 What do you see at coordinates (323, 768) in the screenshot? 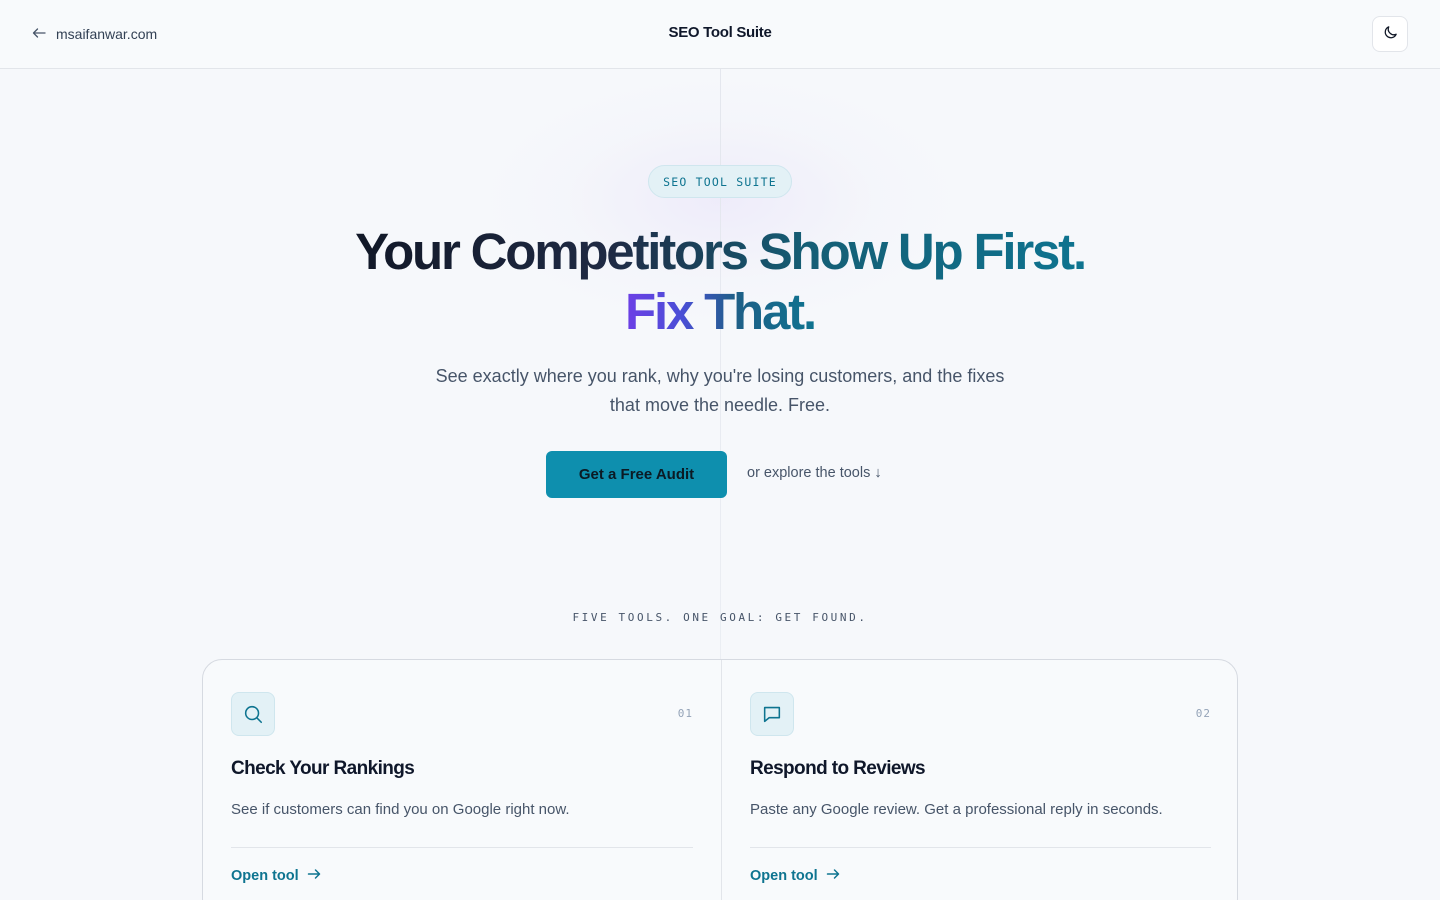
I see `tool-title: Check Your Rankings` at bounding box center [323, 768].